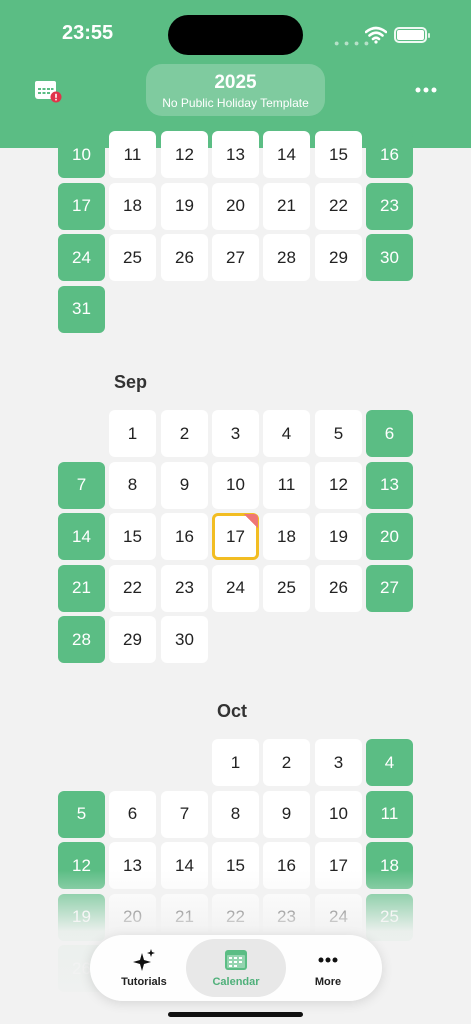 The height and width of the screenshot is (1024, 471). I want to click on month-title-sep: Sep, so click(131, 382).